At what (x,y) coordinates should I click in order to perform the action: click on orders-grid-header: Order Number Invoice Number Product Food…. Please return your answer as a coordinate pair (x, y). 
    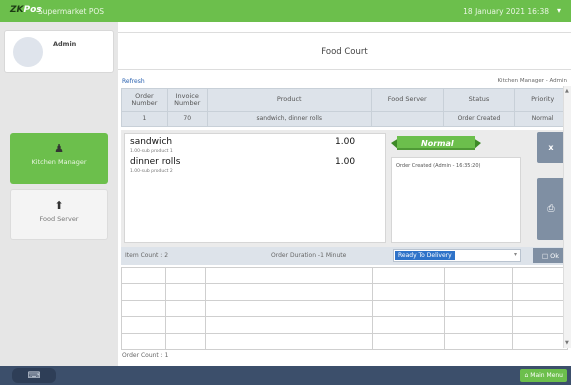
    Looking at the image, I should click on (346, 100).